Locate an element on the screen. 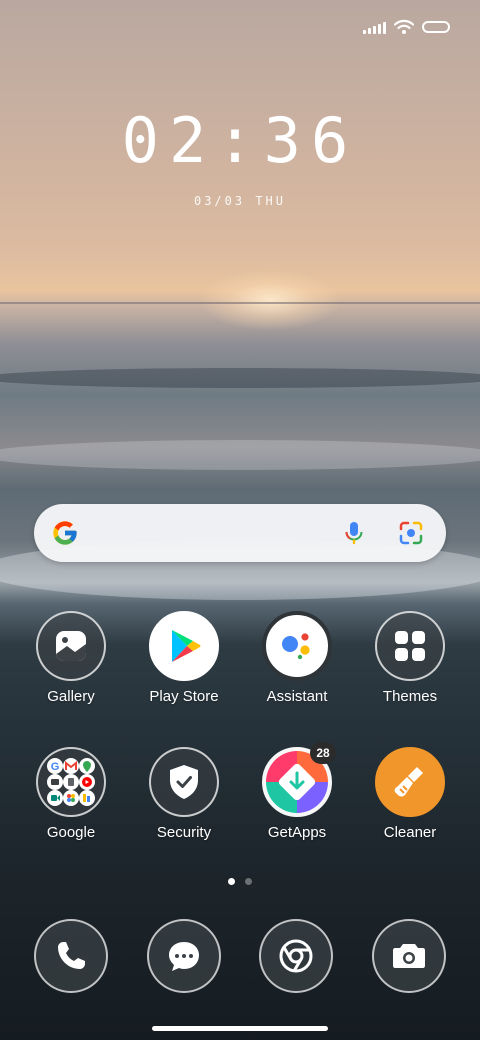  app-google-folder: G Google is located at coordinates (71, 794).